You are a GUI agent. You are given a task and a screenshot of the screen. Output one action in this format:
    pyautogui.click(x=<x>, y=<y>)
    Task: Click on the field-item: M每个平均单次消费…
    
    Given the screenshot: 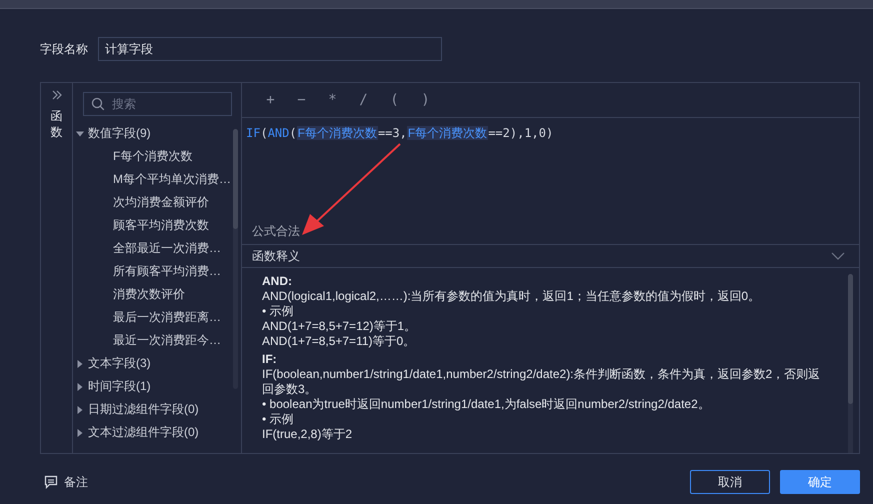 What is the action you would take?
    pyautogui.click(x=157, y=179)
    